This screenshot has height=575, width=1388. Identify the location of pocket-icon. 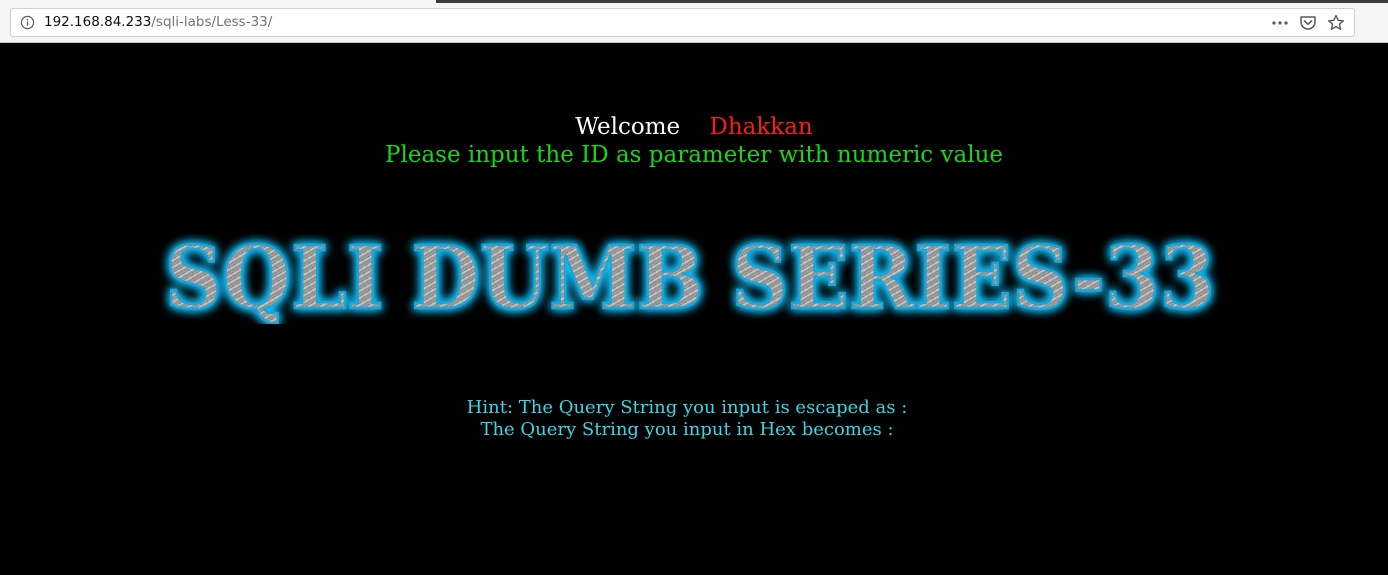
(1308, 23).